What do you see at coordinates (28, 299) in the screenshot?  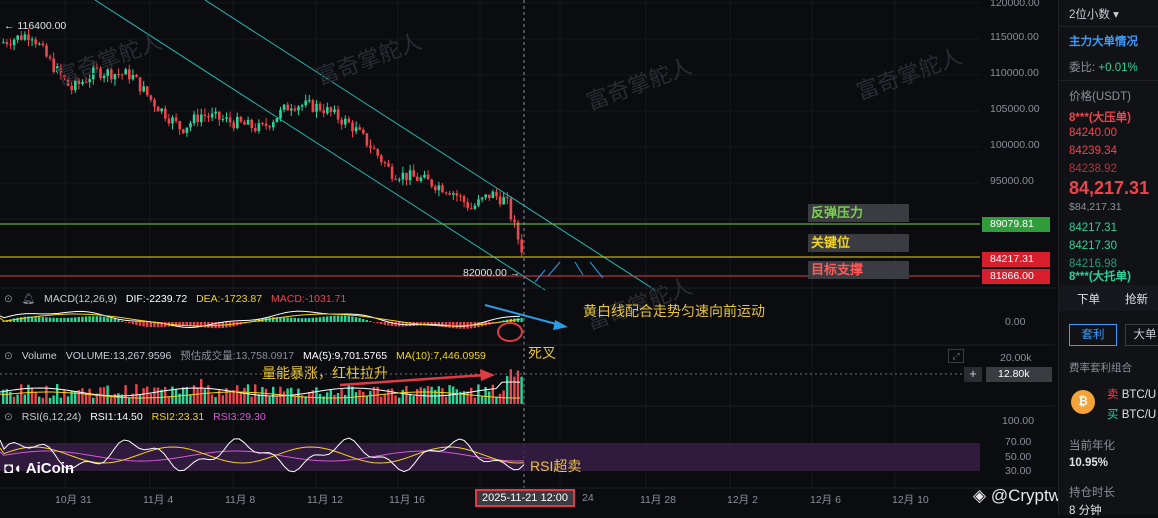 I see `bell-icon: 🔔︎` at bounding box center [28, 299].